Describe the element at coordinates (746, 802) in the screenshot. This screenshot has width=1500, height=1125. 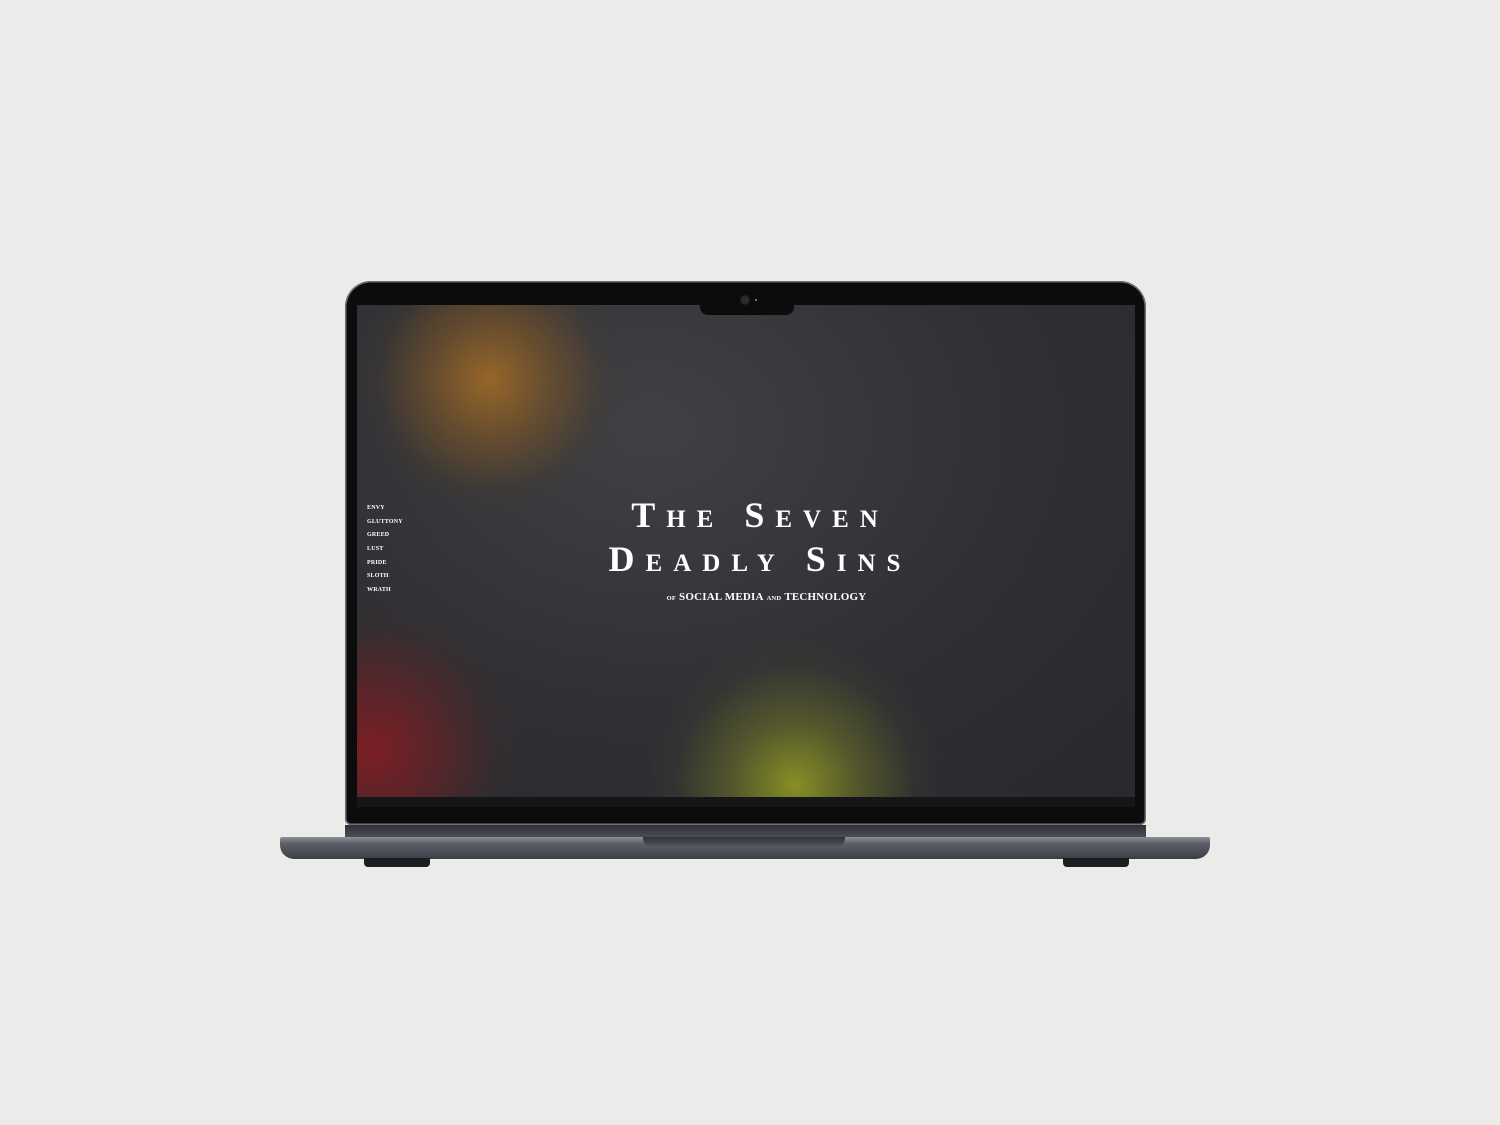
I see `screen-bottom-bezel` at that location.